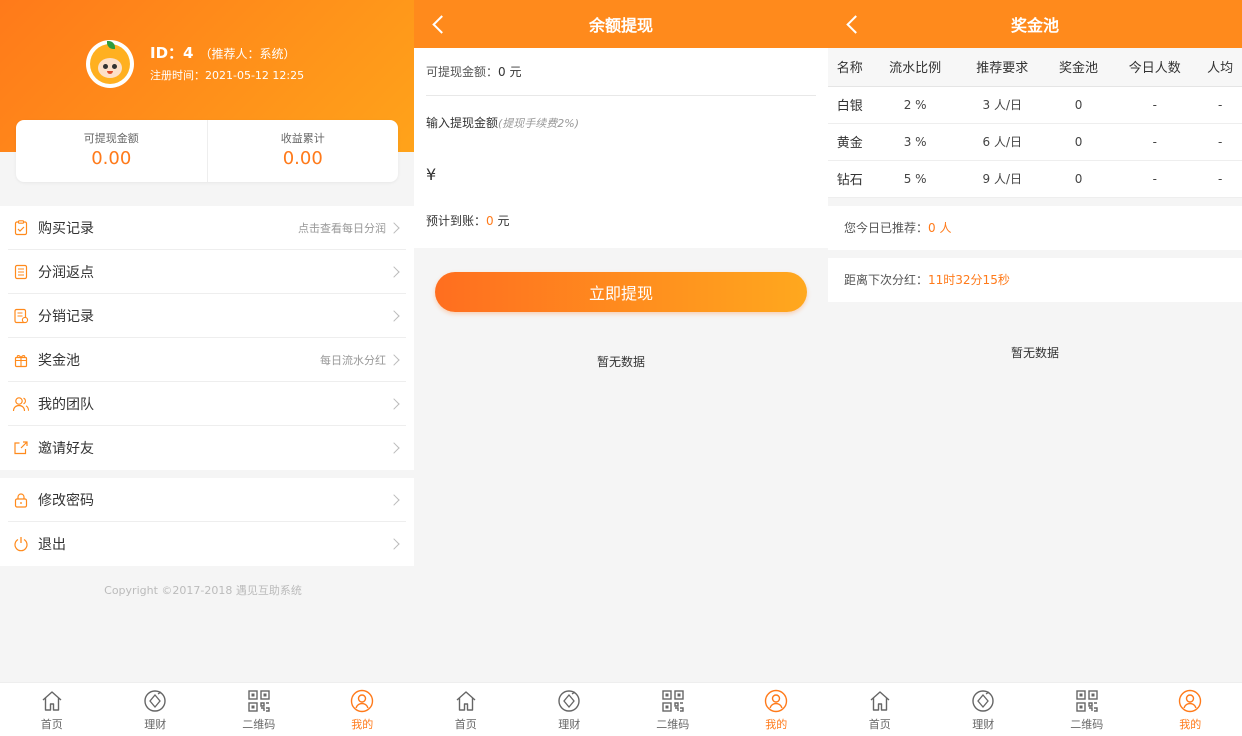 This screenshot has height=736, width=1242. I want to click on share-icon, so click(21, 448).